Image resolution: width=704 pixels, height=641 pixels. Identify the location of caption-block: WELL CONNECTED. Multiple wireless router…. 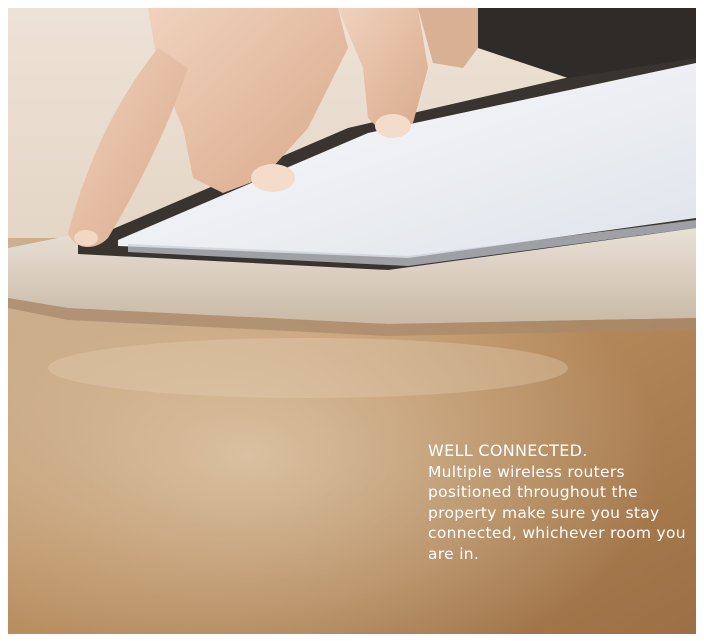
(558, 503).